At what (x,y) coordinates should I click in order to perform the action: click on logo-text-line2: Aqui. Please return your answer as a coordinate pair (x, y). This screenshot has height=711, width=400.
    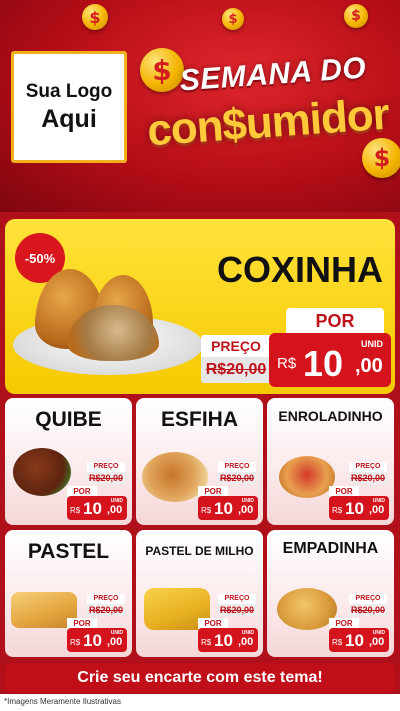
    Looking at the image, I should click on (69, 118).